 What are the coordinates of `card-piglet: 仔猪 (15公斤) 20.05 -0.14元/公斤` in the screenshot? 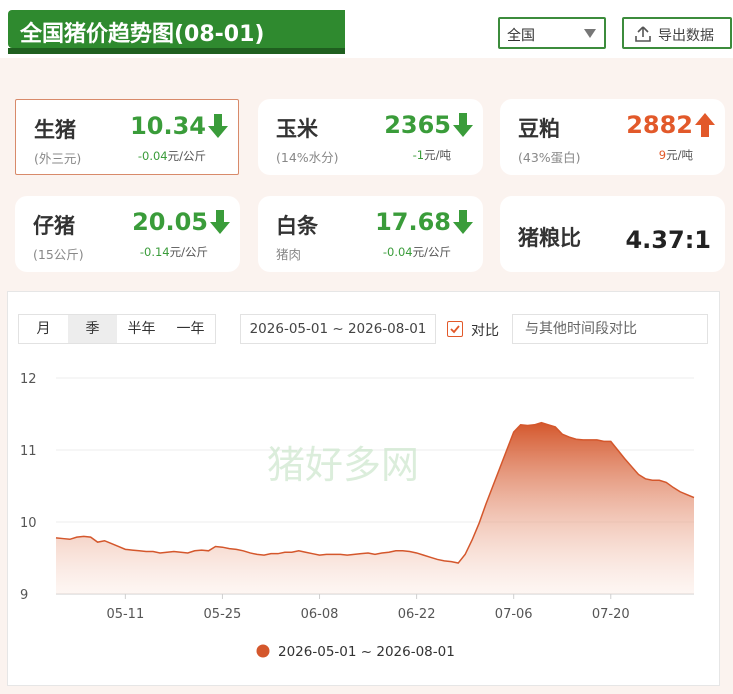 It's located at (127, 234).